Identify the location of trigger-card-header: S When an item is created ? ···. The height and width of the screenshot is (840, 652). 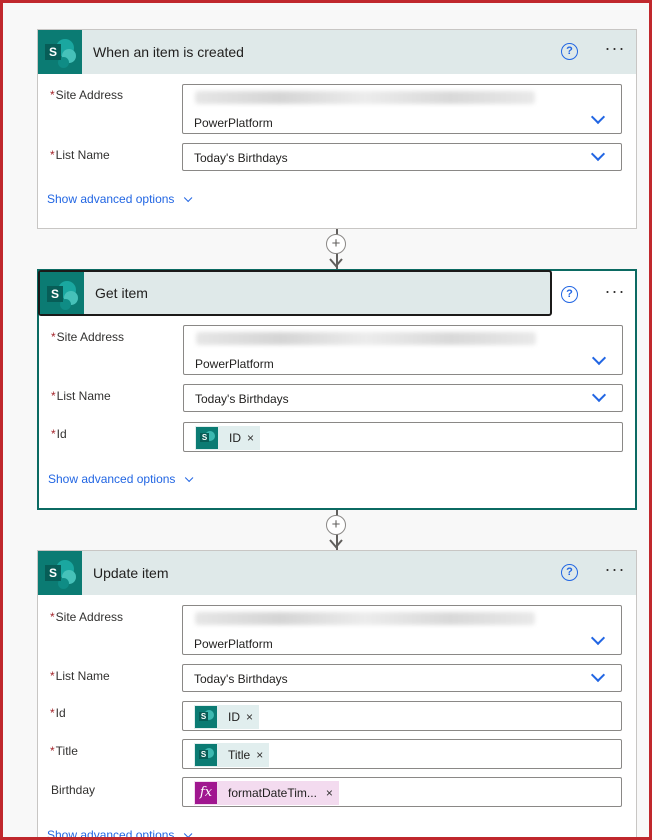
(337, 52).